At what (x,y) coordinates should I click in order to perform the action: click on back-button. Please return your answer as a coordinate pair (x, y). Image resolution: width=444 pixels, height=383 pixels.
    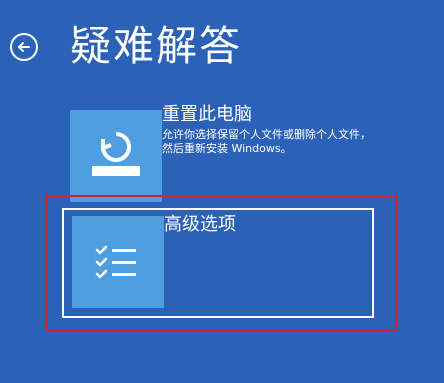
    Looking at the image, I should click on (24, 47).